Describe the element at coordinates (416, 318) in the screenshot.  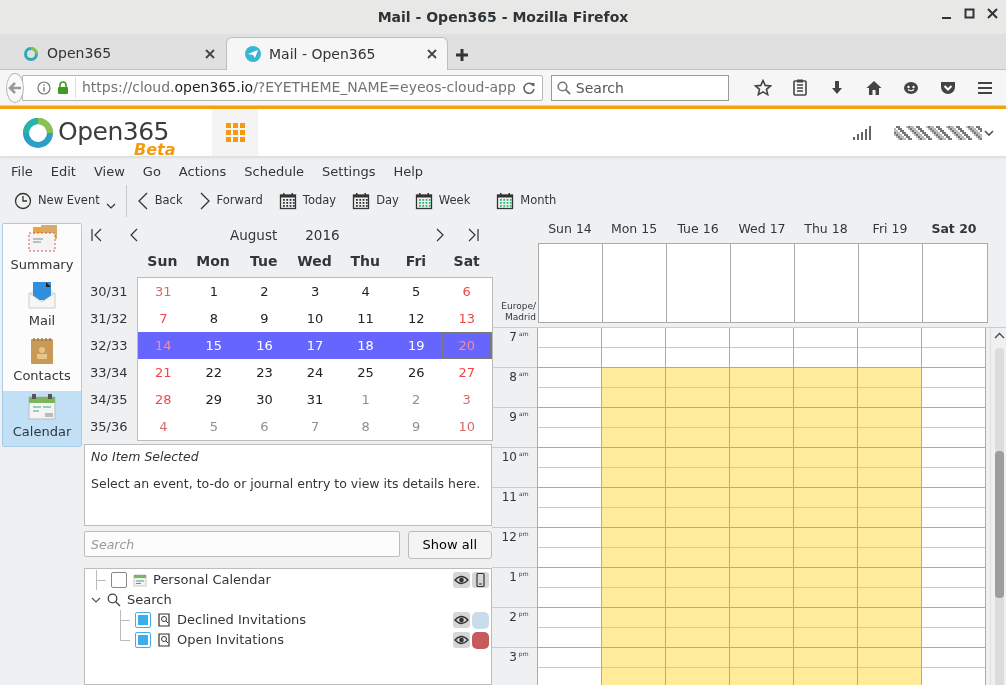
I see `calendar-day: 12` at that location.